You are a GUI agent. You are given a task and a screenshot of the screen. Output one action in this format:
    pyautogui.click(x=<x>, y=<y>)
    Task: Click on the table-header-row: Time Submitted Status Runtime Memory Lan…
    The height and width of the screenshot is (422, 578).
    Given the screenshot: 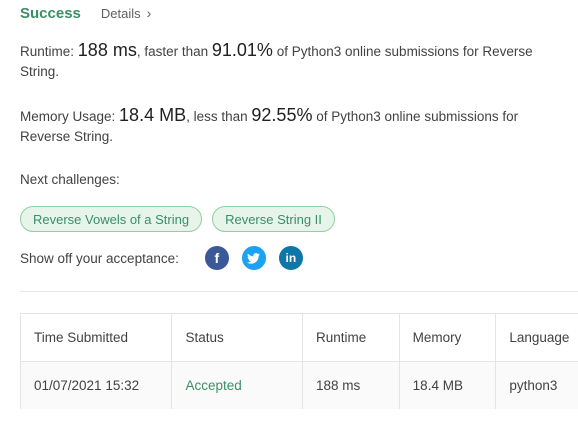 What is the action you would take?
    pyautogui.click(x=299, y=338)
    